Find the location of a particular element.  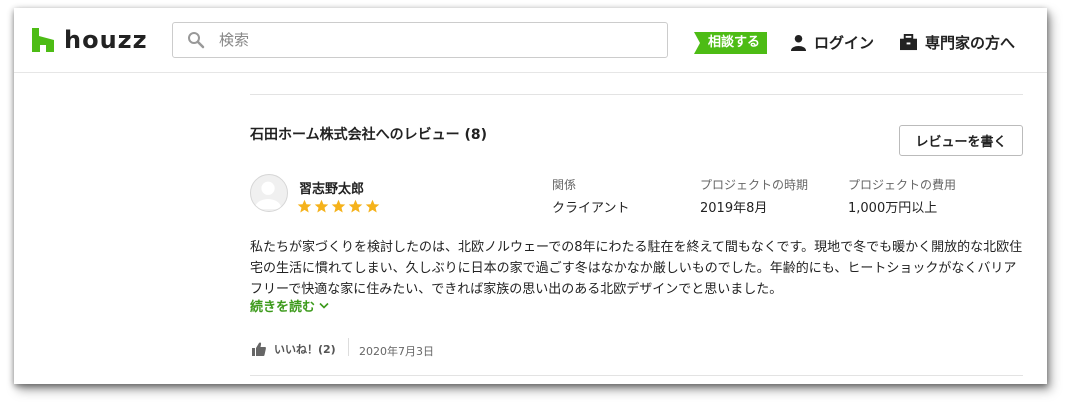

user-icon is located at coordinates (798, 42).